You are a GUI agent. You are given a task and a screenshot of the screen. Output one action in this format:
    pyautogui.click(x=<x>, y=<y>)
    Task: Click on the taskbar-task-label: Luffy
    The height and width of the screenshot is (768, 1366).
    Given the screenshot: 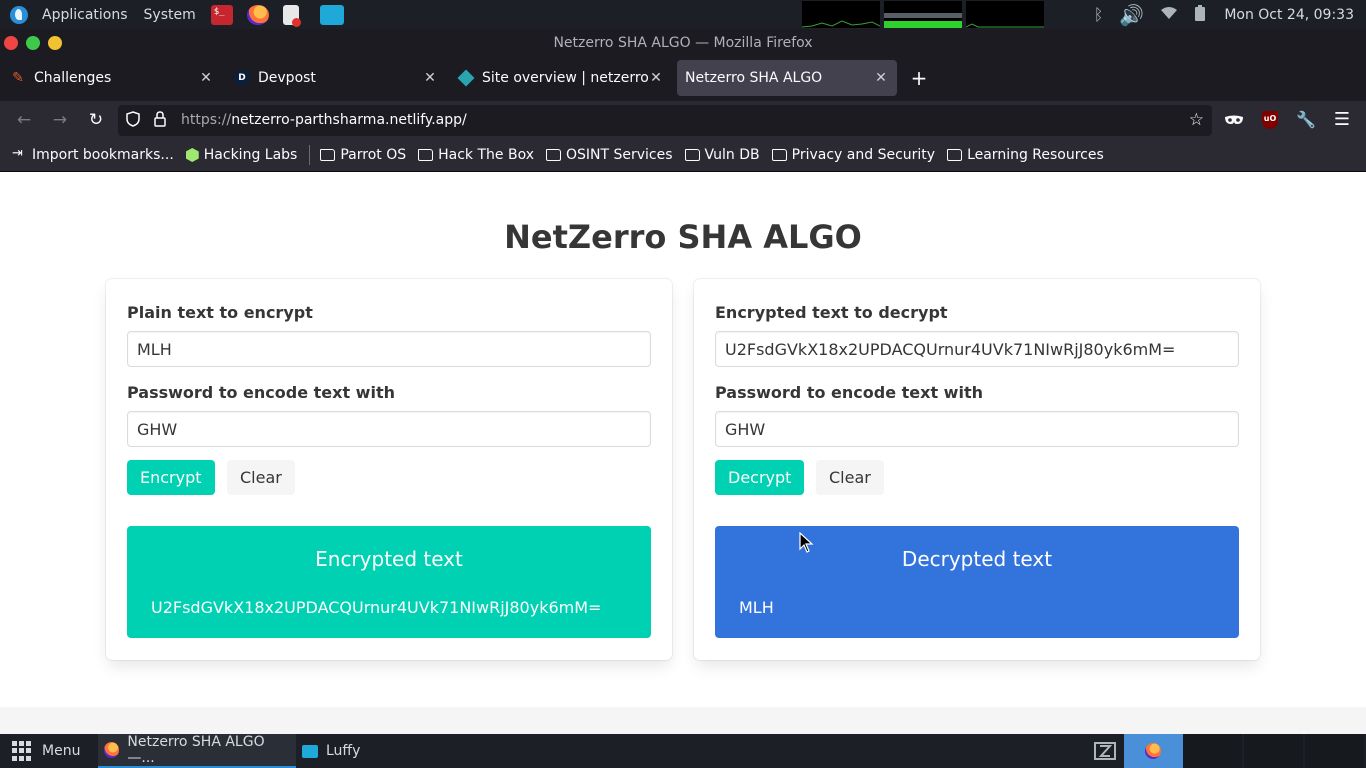 What is the action you would take?
    pyautogui.click(x=343, y=751)
    